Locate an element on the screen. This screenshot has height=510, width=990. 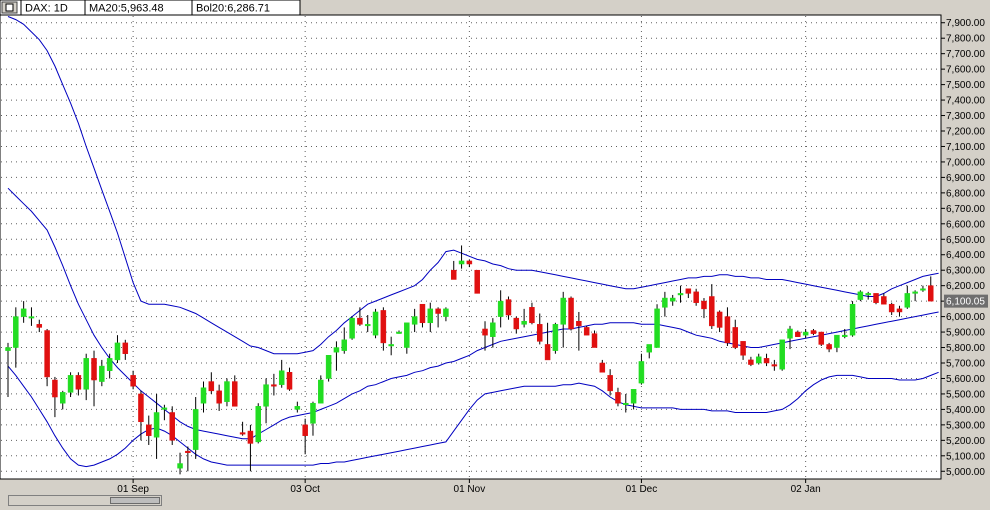
x-tick-label: 03 Oct is located at coordinates (305, 489).